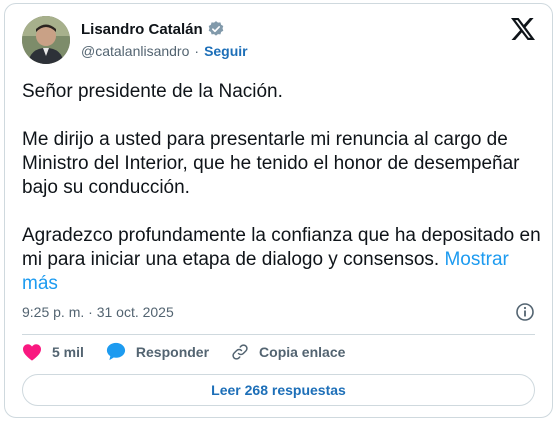 Image resolution: width=559 pixels, height=424 pixels. Describe the element at coordinates (278, 334) in the screenshot. I see `divider` at that location.